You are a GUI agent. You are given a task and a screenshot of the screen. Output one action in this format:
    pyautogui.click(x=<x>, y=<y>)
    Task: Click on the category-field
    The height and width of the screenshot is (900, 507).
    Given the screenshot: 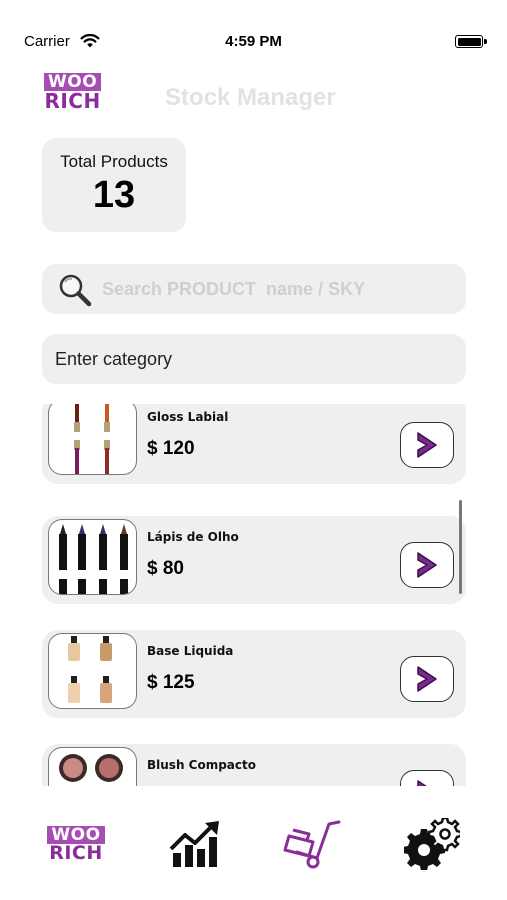 What is the action you would take?
    pyautogui.click(x=254, y=359)
    